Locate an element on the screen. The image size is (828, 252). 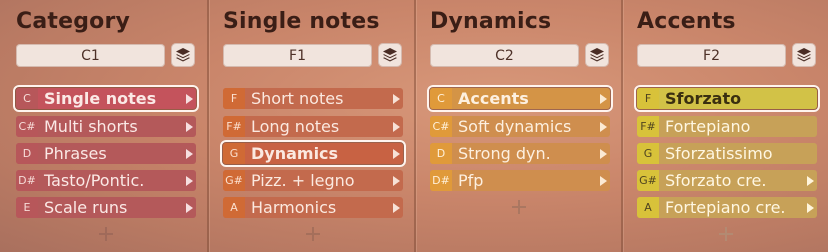
key-switch-field: C1 is located at coordinates (90, 55).